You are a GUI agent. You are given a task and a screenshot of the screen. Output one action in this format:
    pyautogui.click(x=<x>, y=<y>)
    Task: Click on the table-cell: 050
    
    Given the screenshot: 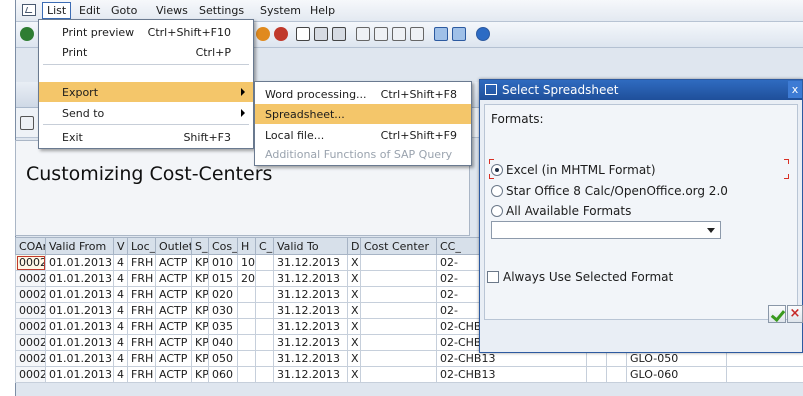 What is the action you would take?
    pyautogui.click(x=223, y=358)
    